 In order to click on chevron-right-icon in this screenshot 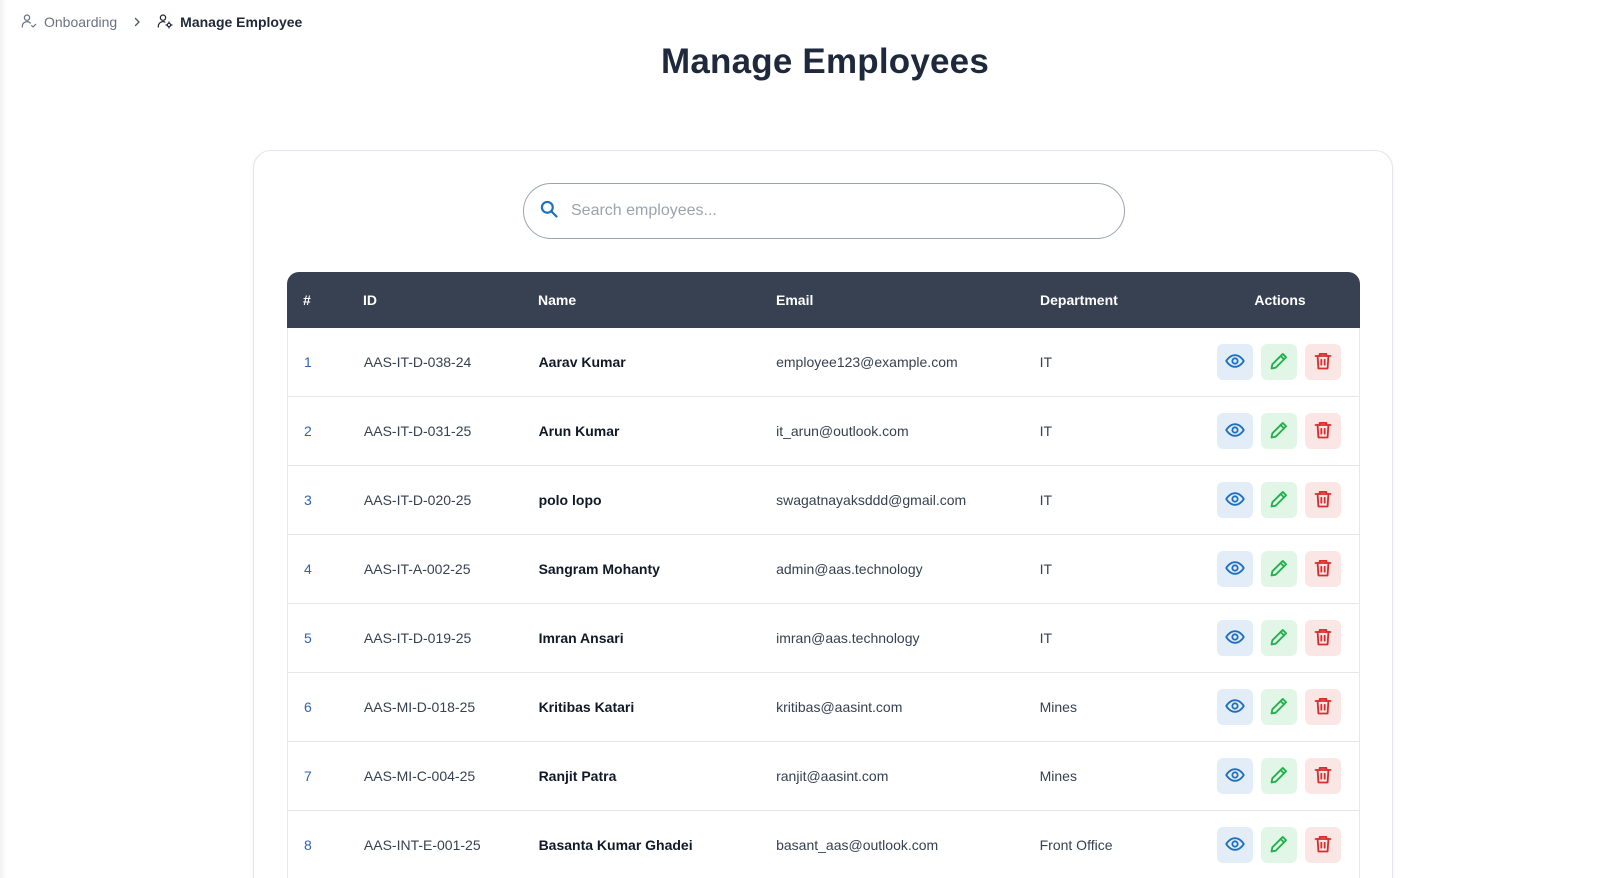, I will do `click(137, 22)`.